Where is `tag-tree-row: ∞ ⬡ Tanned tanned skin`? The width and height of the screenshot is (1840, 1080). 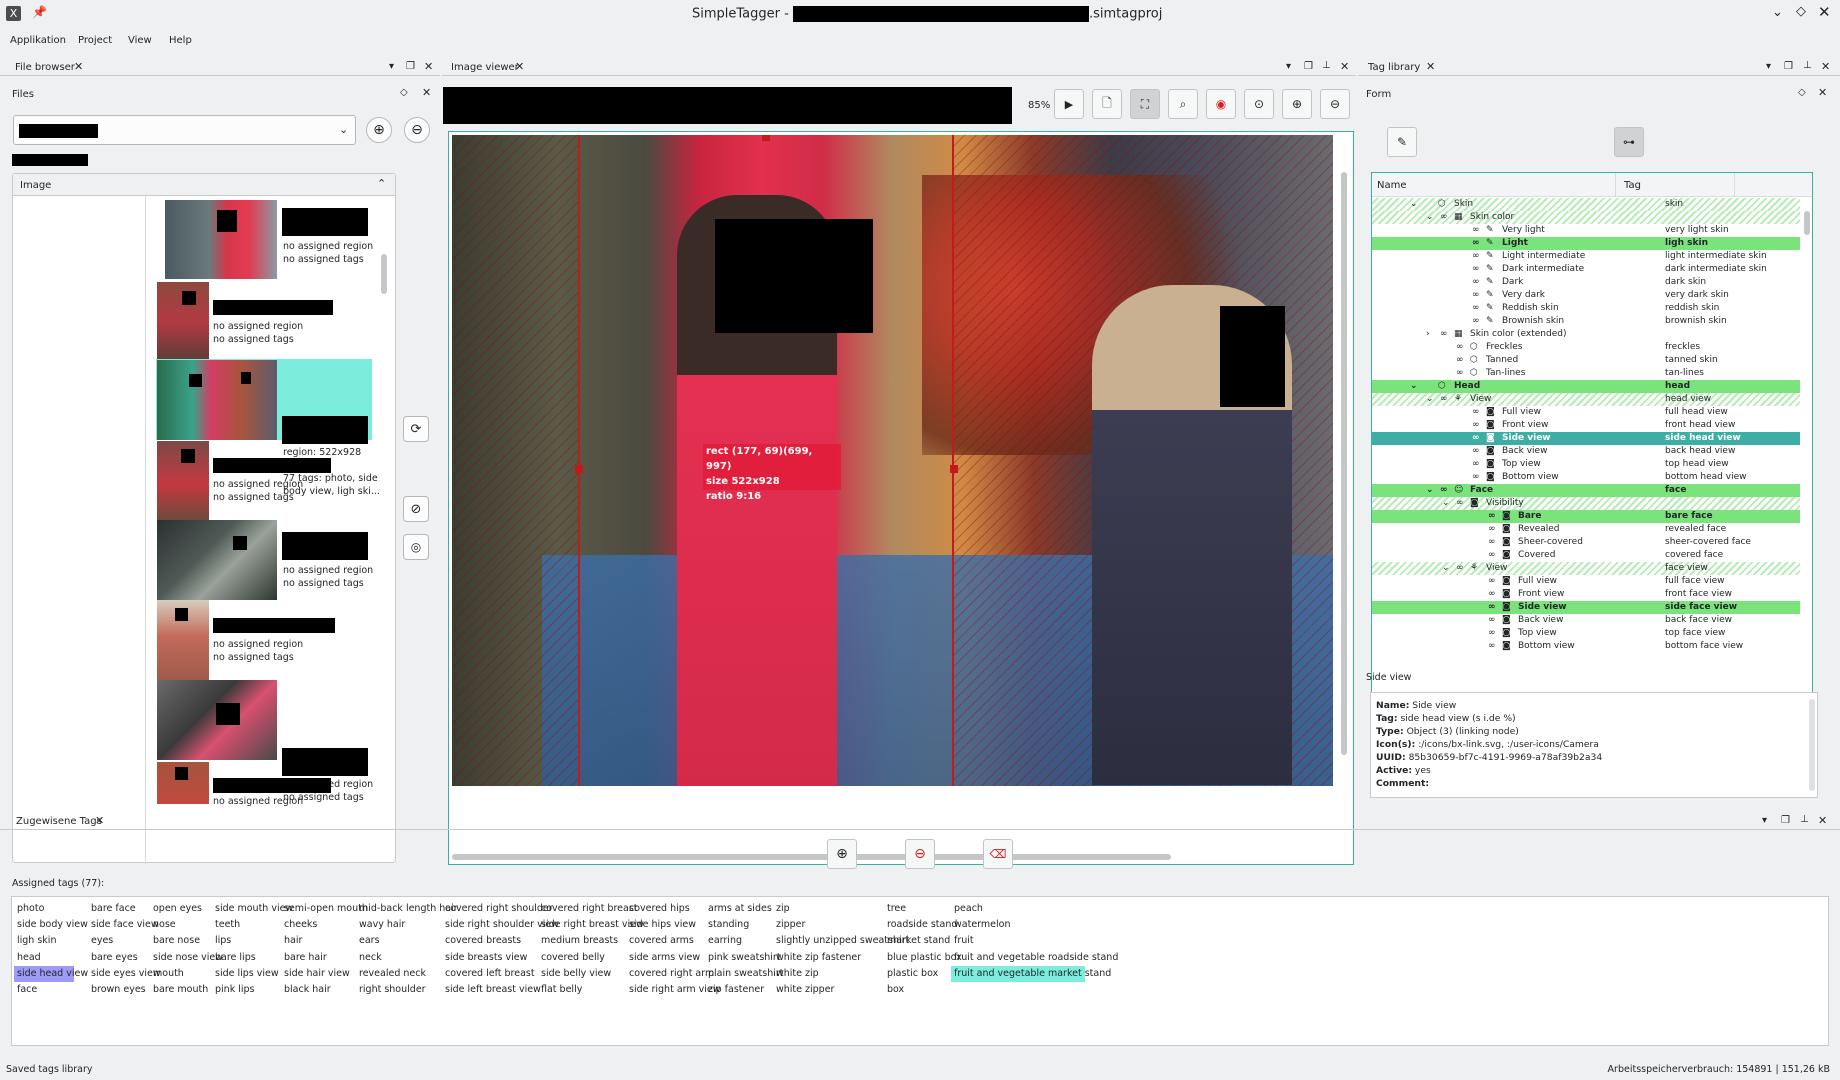 tag-tree-row: ∞ ⬡ Tanned tanned skin is located at coordinates (1586, 360).